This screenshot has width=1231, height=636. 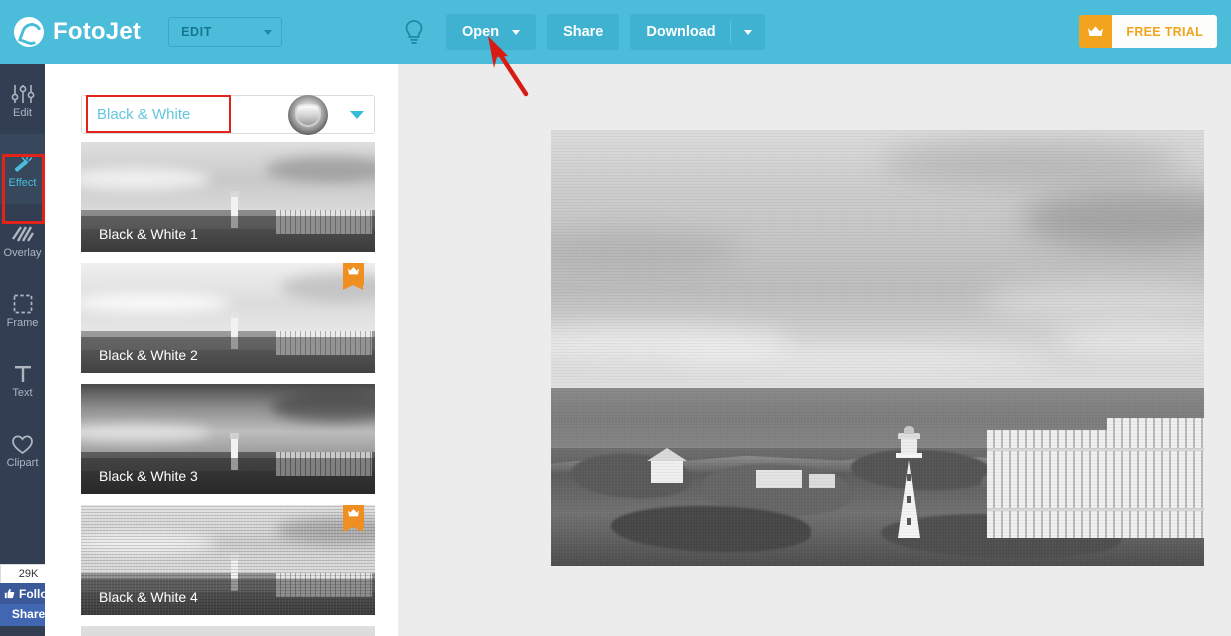 I want to click on sidebar-item-text: Text, so click(x=22, y=379).